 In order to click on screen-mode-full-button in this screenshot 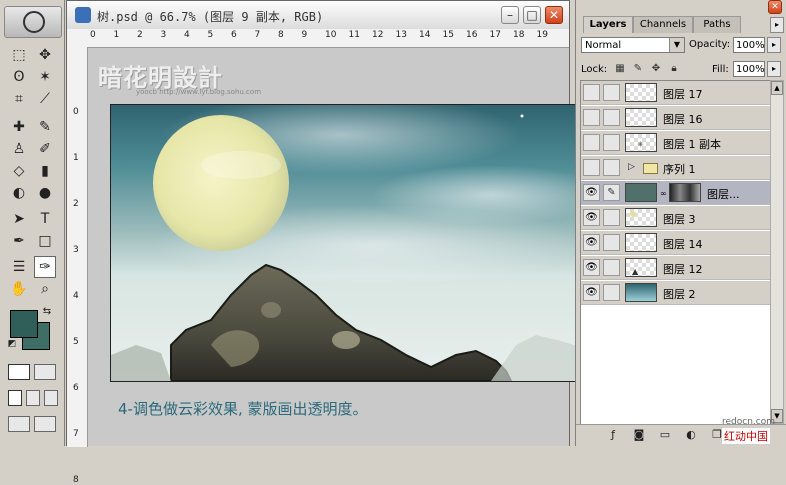, I will do `click(51, 398)`.